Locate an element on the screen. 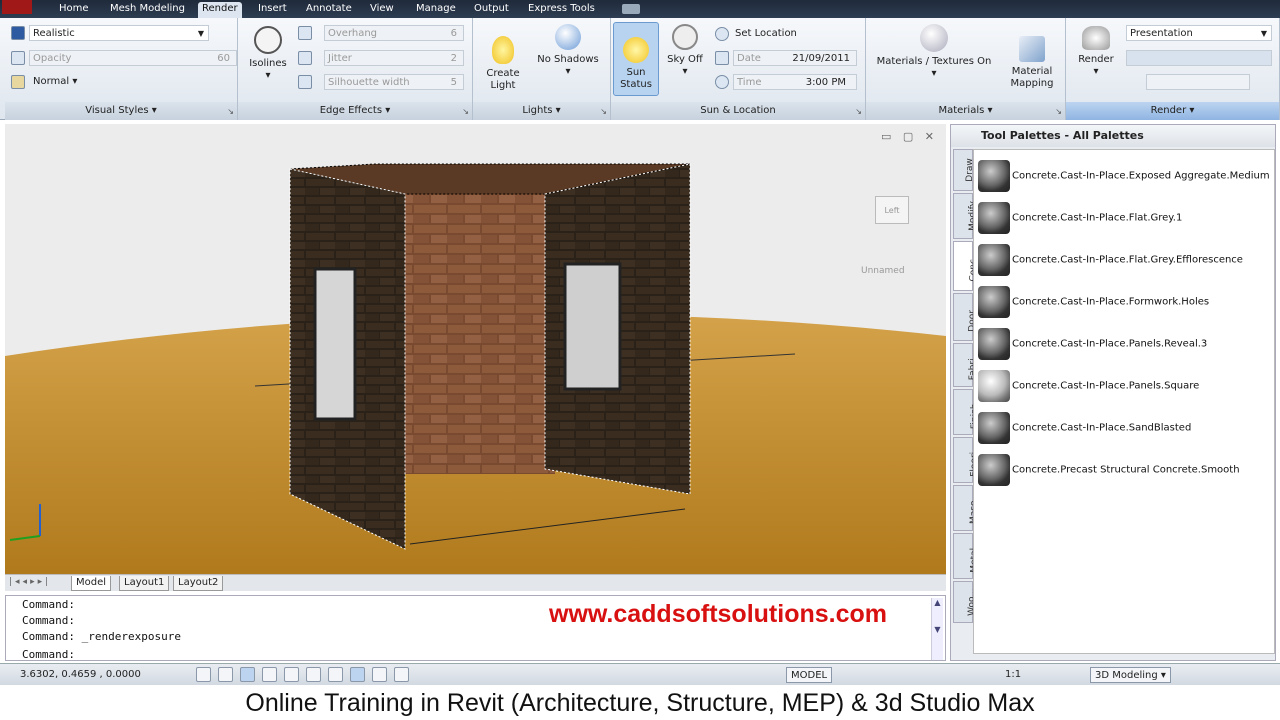  materials-launcher-icon: ↘ is located at coordinates (1058, 111).